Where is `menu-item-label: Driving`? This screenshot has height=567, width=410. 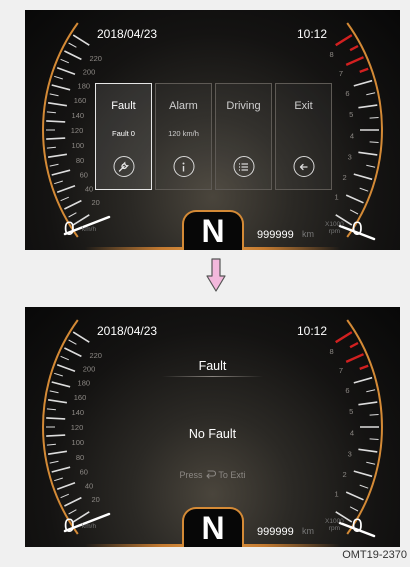
menu-item-label: Driving is located at coordinates (243, 106).